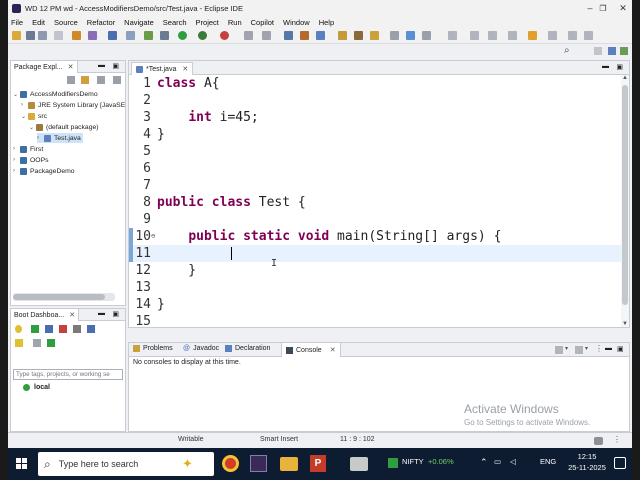 The height and width of the screenshot is (480, 640). What do you see at coordinates (162, 68) in the screenshot?
I see `tab-test-java: *Test.java ✕` at bounding box center [162, 68].